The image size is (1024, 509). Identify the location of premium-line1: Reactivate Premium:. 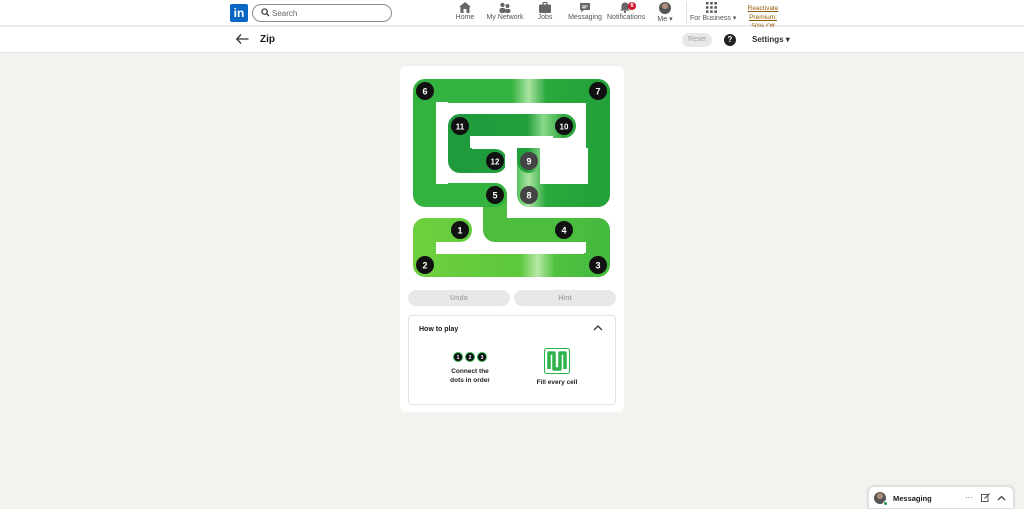
(763, 13).